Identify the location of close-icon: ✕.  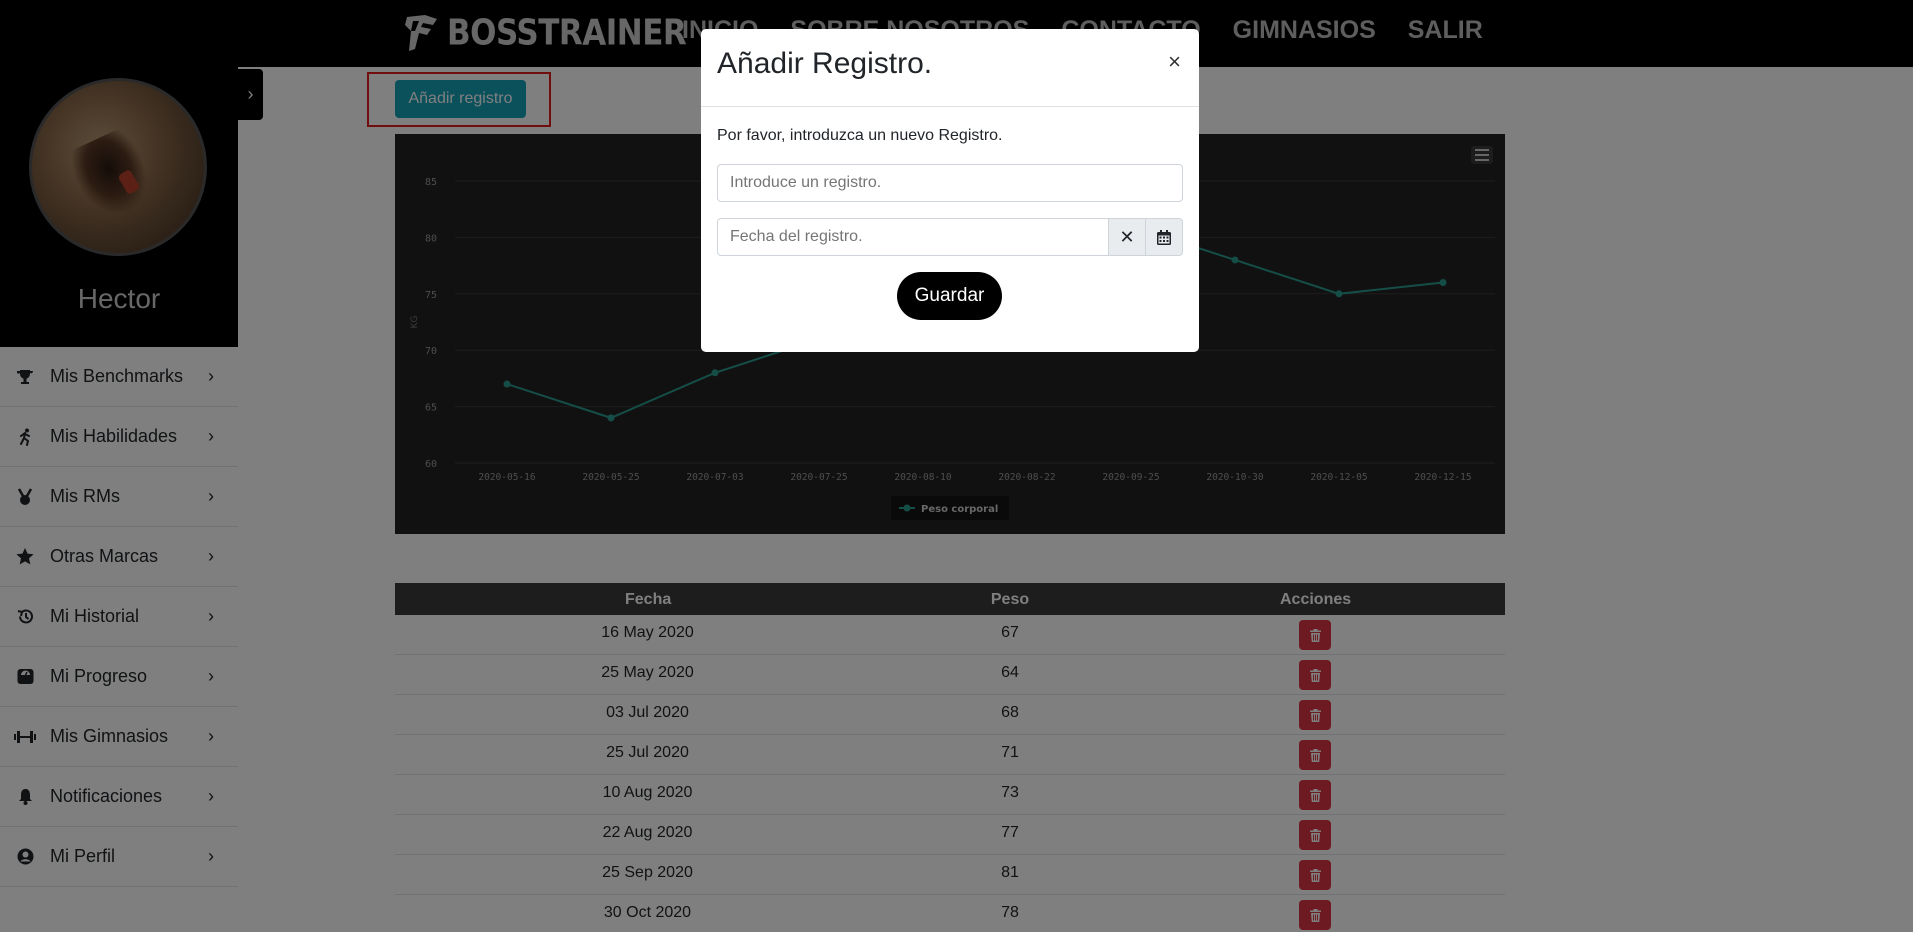
(1127, 236).